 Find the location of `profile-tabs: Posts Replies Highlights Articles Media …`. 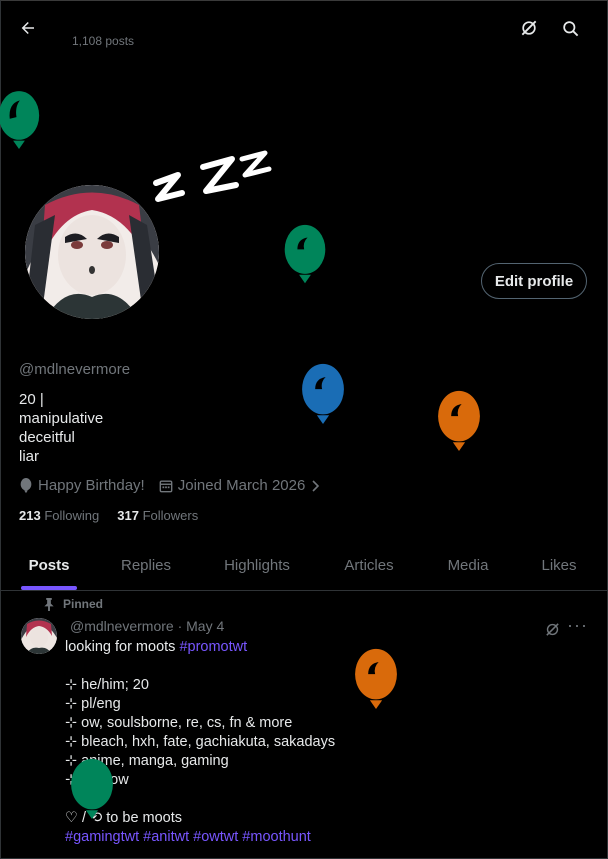

profile-tabs: Posts Replies Highlights Articles Media … is located at coordinates (304, 565).